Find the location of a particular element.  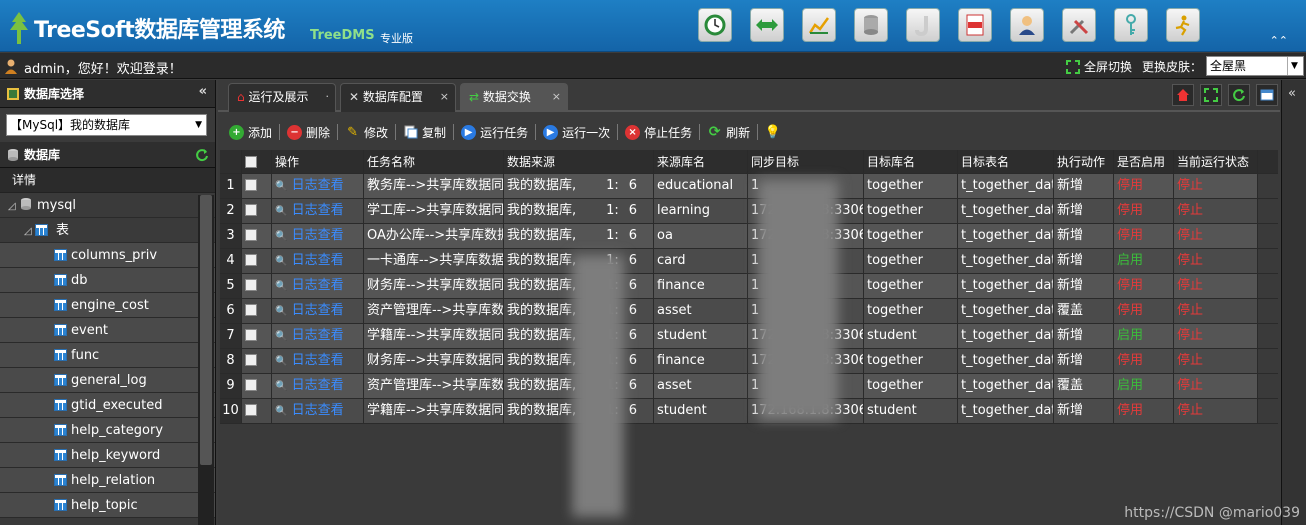

tree-node-table: help_relation is located at coordinates (107, 480).